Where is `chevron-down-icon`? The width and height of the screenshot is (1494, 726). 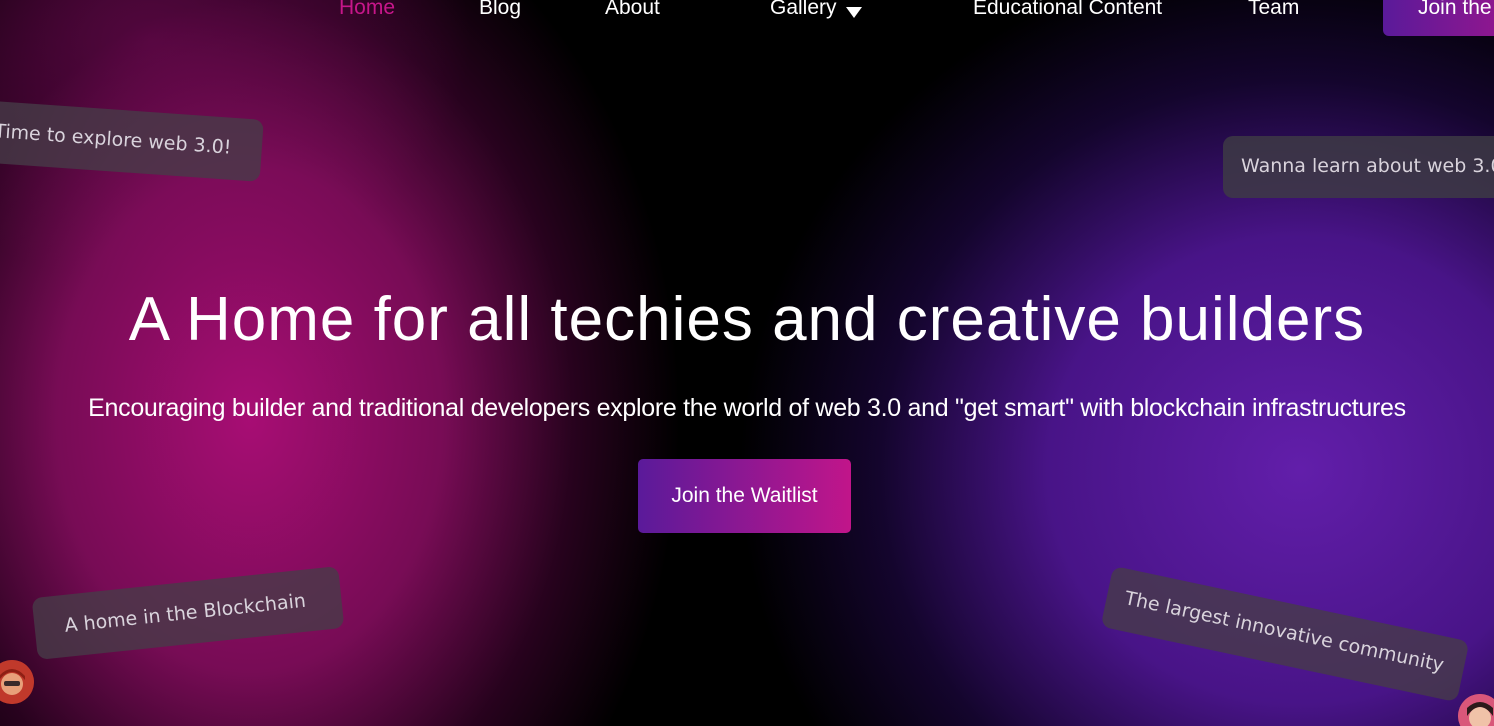
chevron-down-icon is located at coordinates (854, 15).